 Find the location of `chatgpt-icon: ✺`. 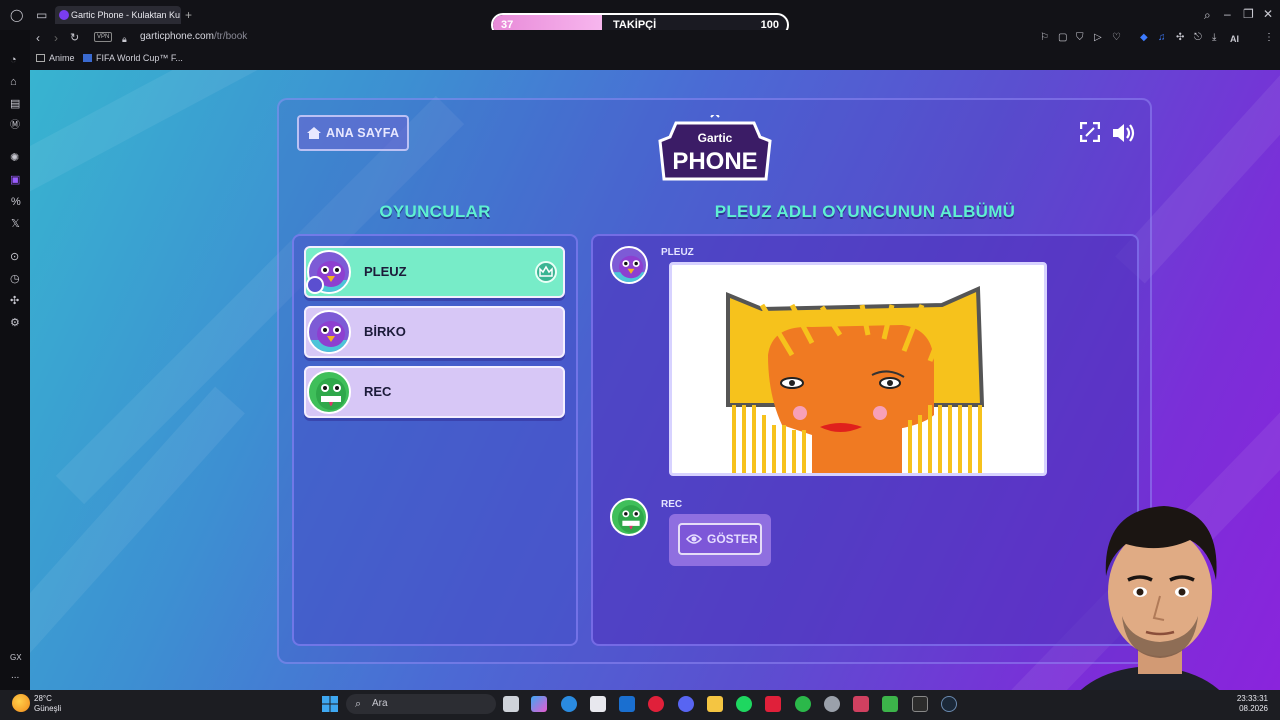

chatgpt-icon: ✺ is located at coordinates (14, 158).